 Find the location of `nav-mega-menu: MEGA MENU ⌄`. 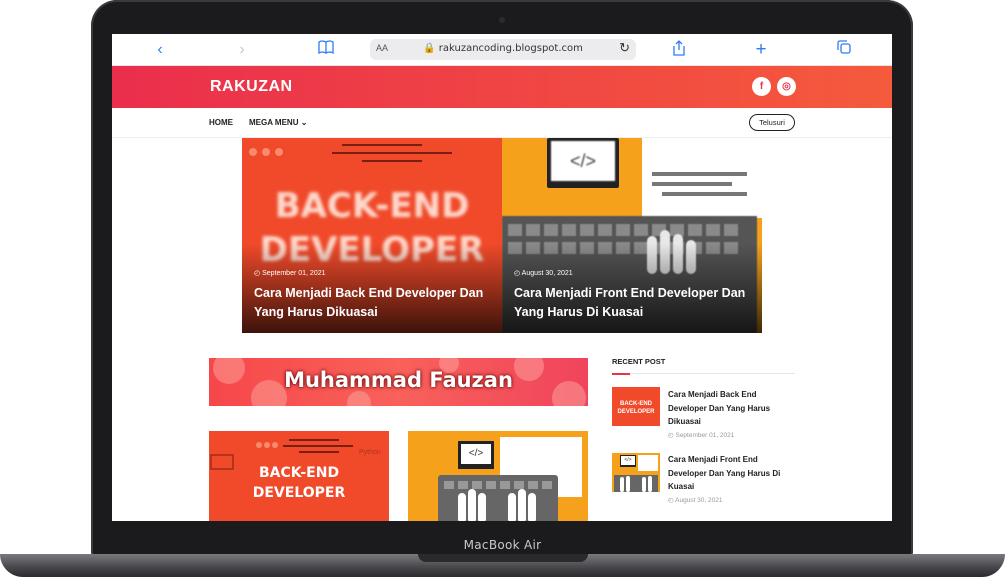

nav-mega-menu: MEGA MENU ⌄ is located at coordinates (278, 122).